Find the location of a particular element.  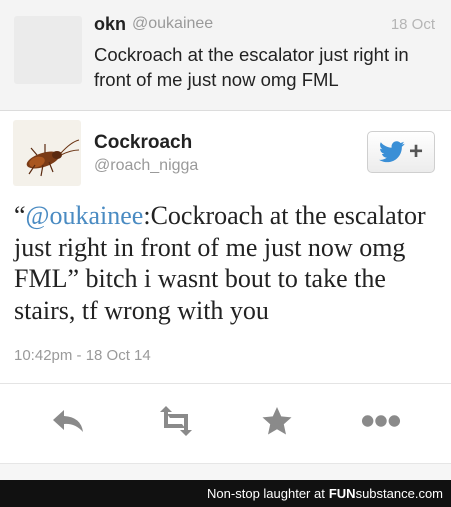

favorite-icon is located at coordinates (277, 421).